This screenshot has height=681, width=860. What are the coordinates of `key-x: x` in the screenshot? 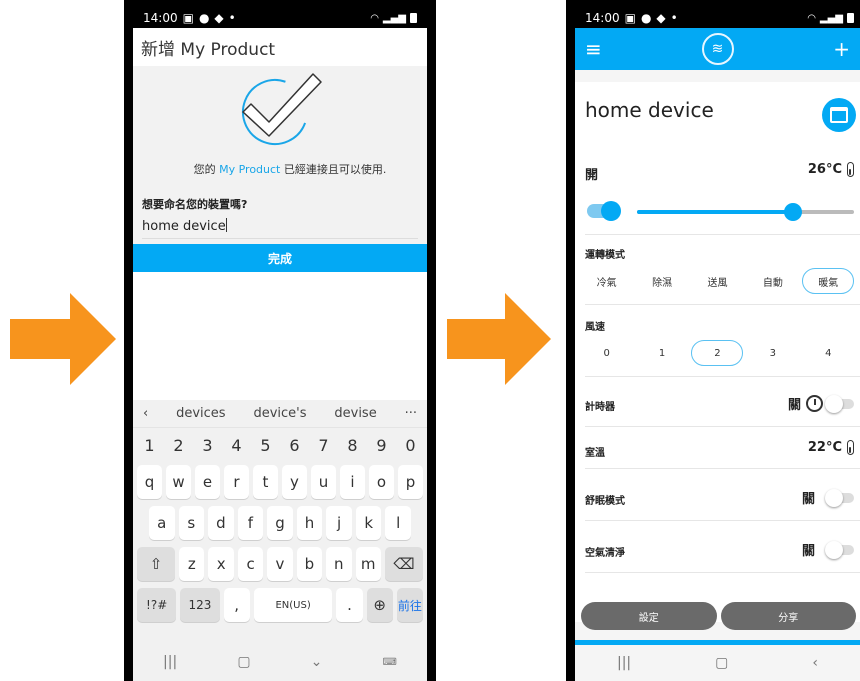 It's located at (221, 564).